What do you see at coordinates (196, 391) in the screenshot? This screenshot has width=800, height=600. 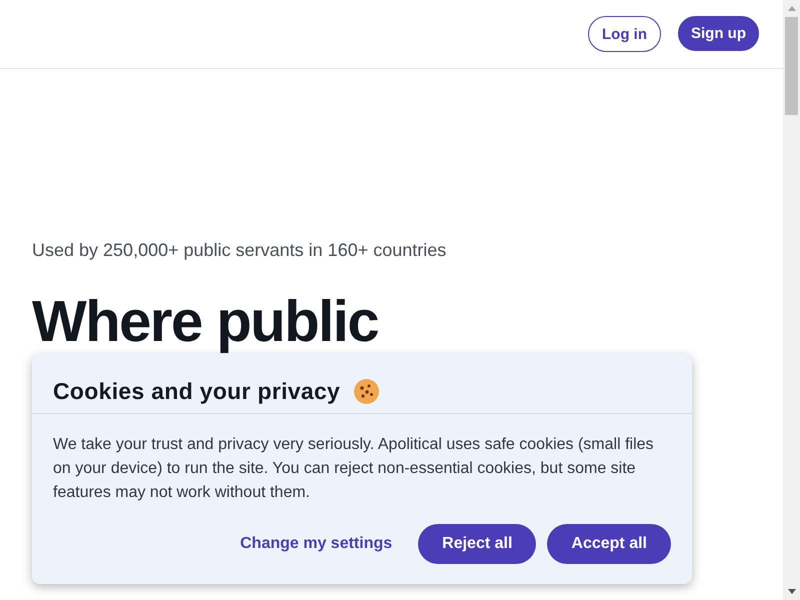 I see `banner-title: Cookies and your privacy` at bounding box center [196, 391].